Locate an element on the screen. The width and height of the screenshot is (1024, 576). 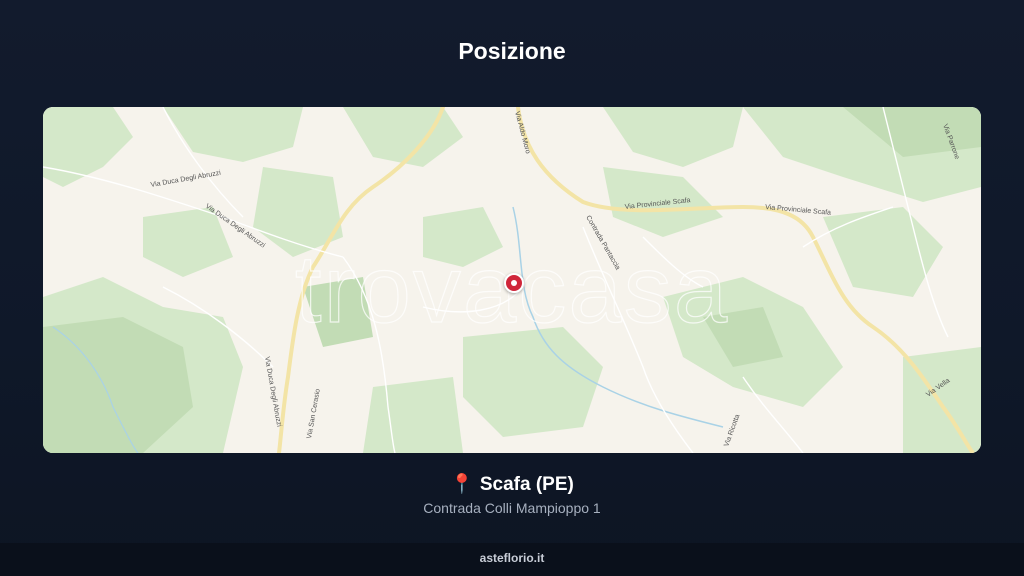
location-title: 📍 Scafa (PE) is located at coordinates (512, 484).